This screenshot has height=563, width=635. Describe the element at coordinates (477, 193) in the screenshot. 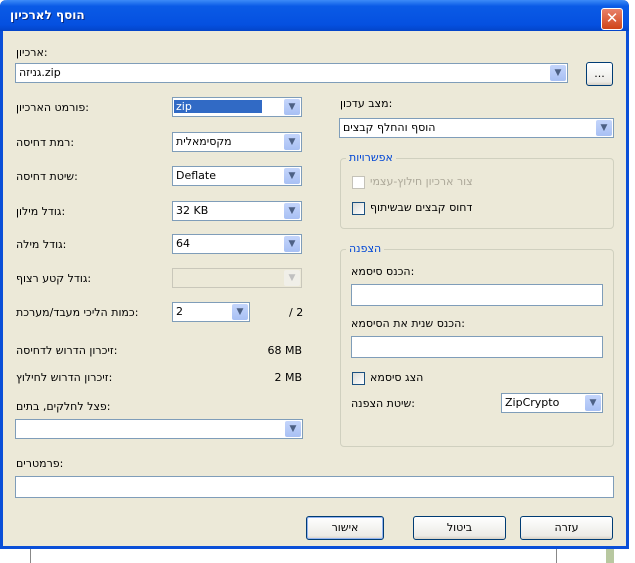

I see `options-group` at that location.